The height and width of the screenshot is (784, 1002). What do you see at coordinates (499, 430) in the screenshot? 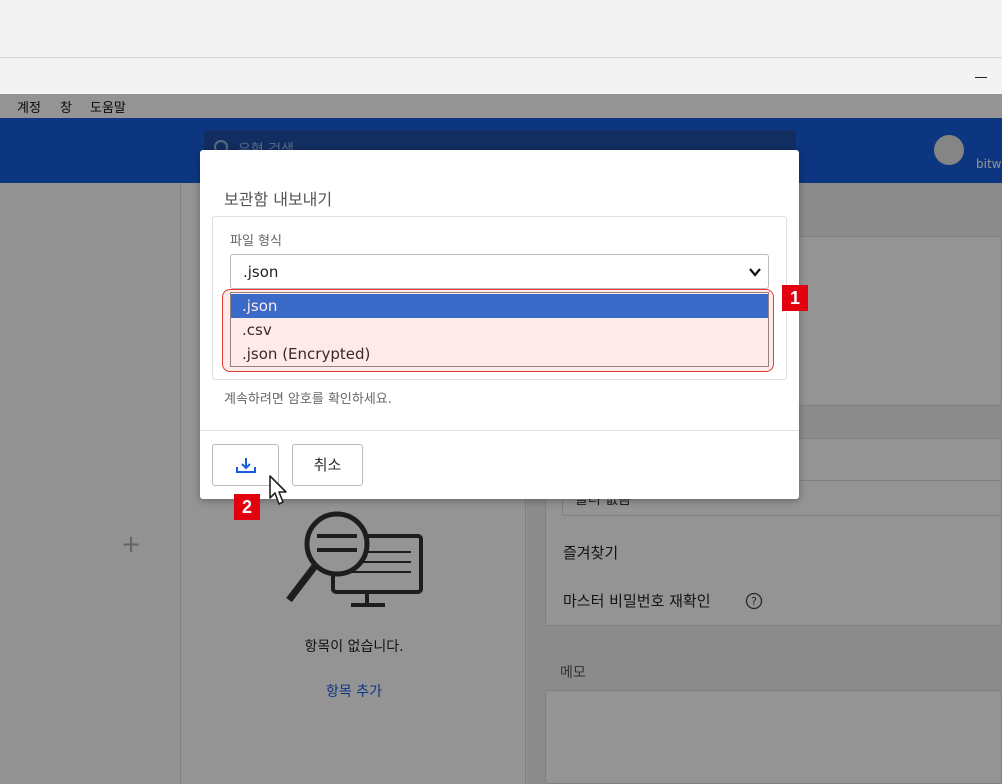
I see `dialog-footer-divider` at bounding box center [499, 430].